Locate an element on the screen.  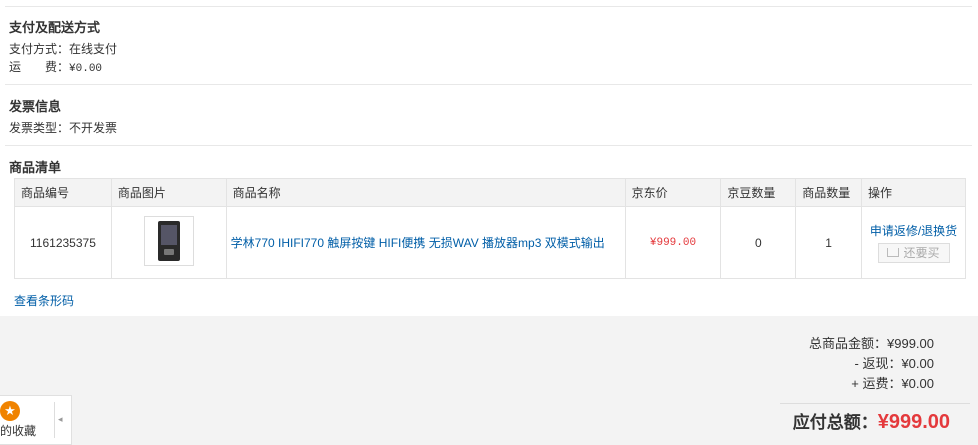
star-icon: ★ is located at coordinates (10, 411).